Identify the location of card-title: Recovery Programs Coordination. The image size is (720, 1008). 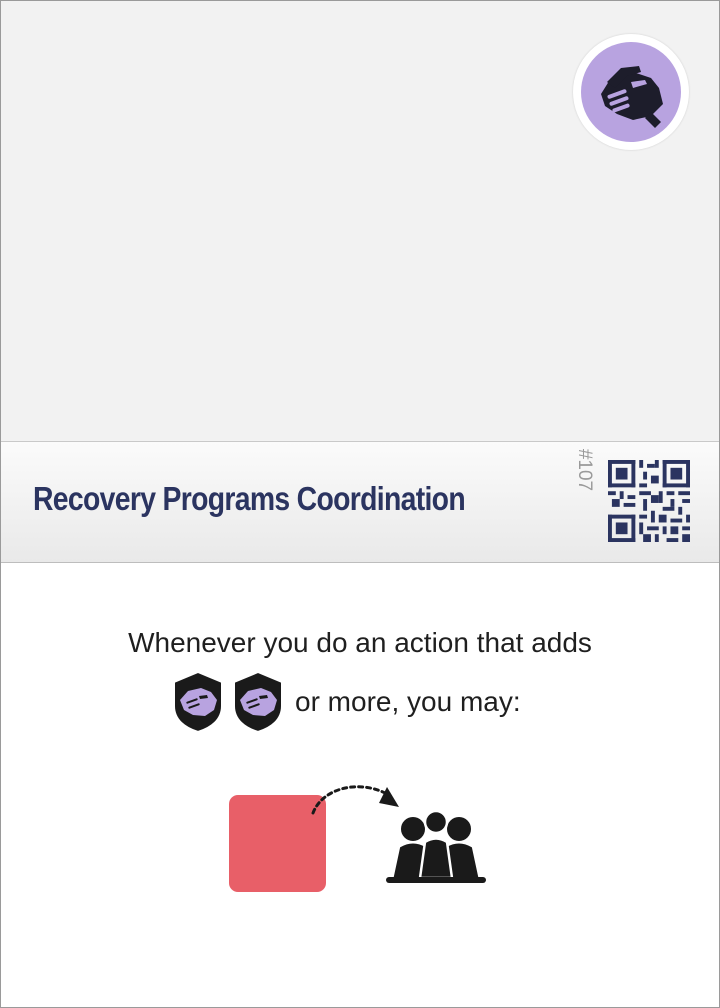
(249, 498).